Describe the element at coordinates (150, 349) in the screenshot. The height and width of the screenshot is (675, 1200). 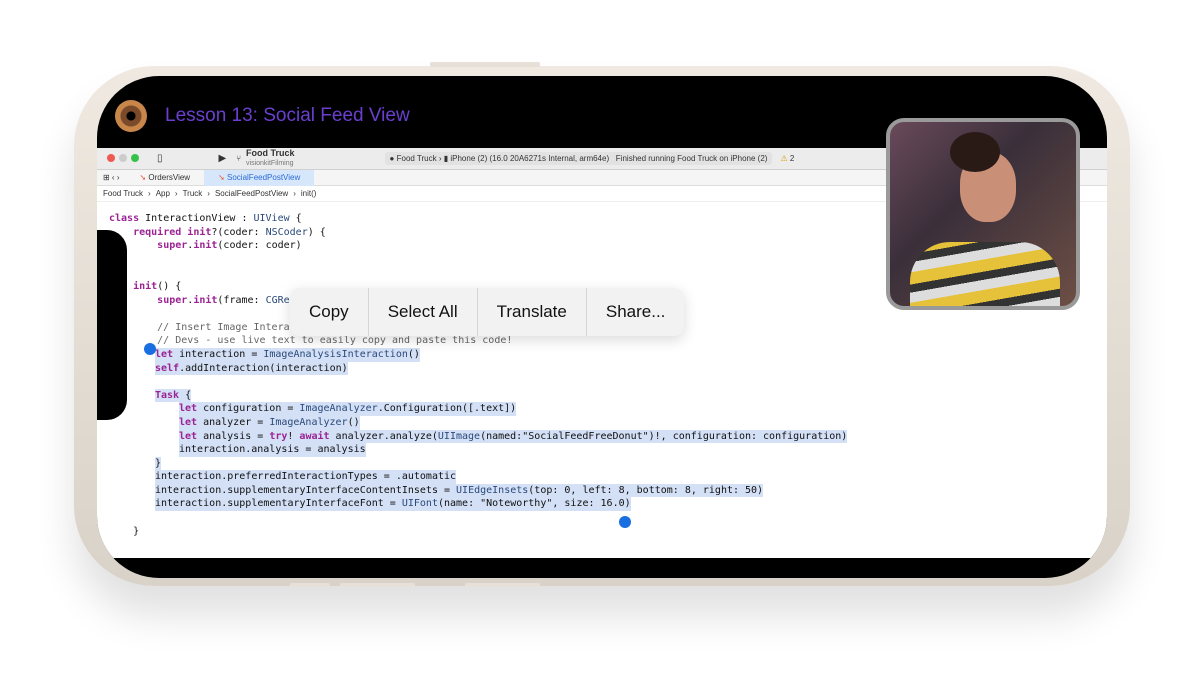
I see `selection-start-handle` at that location.